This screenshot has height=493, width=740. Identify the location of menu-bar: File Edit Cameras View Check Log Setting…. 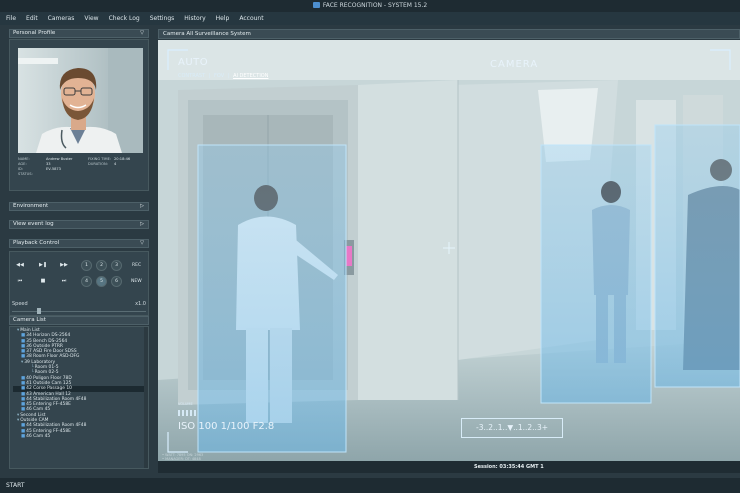
(370, 18).